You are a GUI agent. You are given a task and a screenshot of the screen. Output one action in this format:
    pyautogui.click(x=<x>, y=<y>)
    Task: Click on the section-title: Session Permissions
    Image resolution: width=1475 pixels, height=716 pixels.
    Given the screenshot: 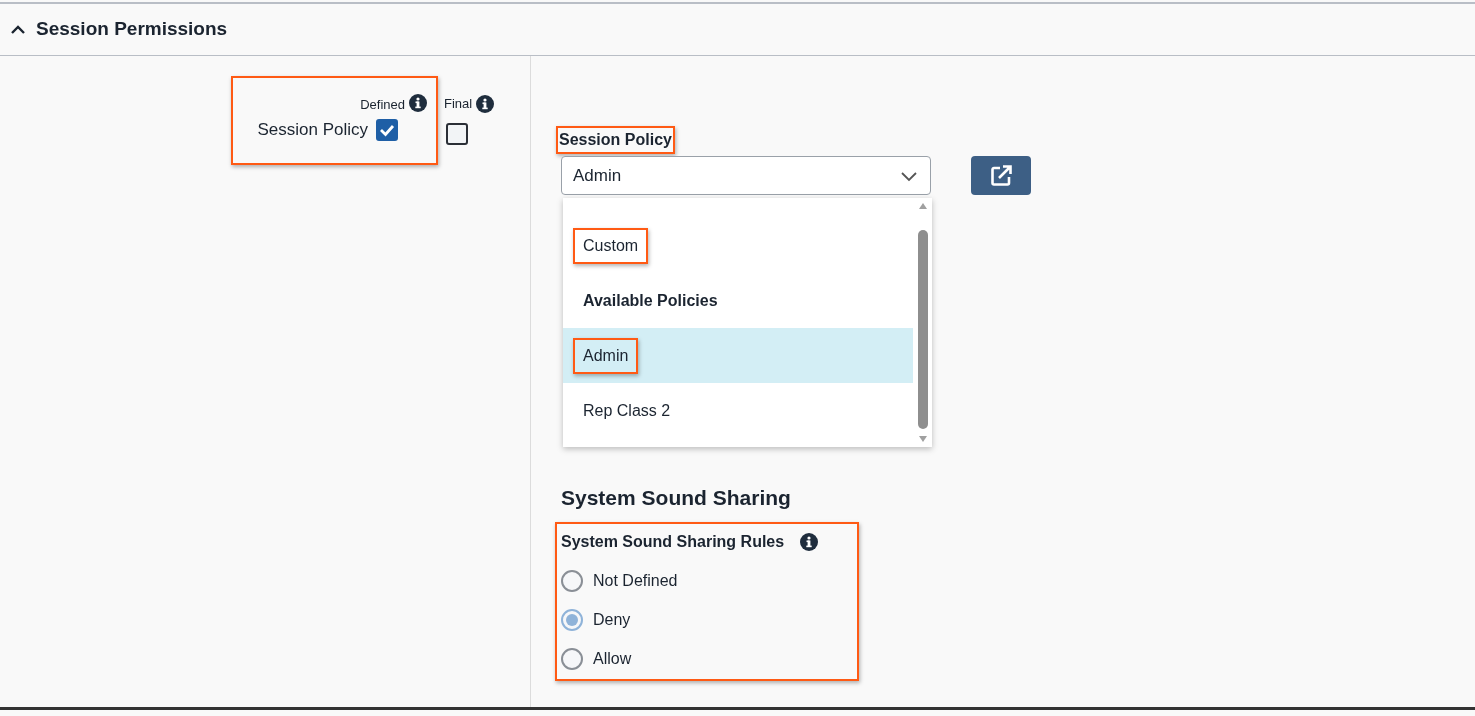 What is the action you would take?
    pyautogui.click(x=132, y=29)
    